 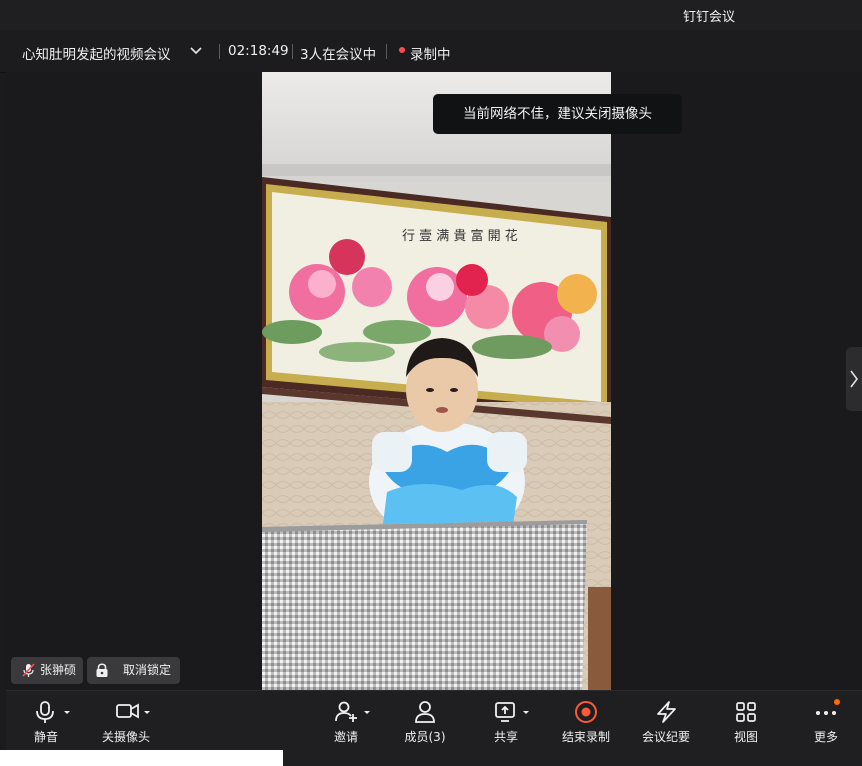 What do you see at coordinates (58, 670) in the screenshot?
I see `speaker-name: 张翀硕` at bounding box center [58, 670].